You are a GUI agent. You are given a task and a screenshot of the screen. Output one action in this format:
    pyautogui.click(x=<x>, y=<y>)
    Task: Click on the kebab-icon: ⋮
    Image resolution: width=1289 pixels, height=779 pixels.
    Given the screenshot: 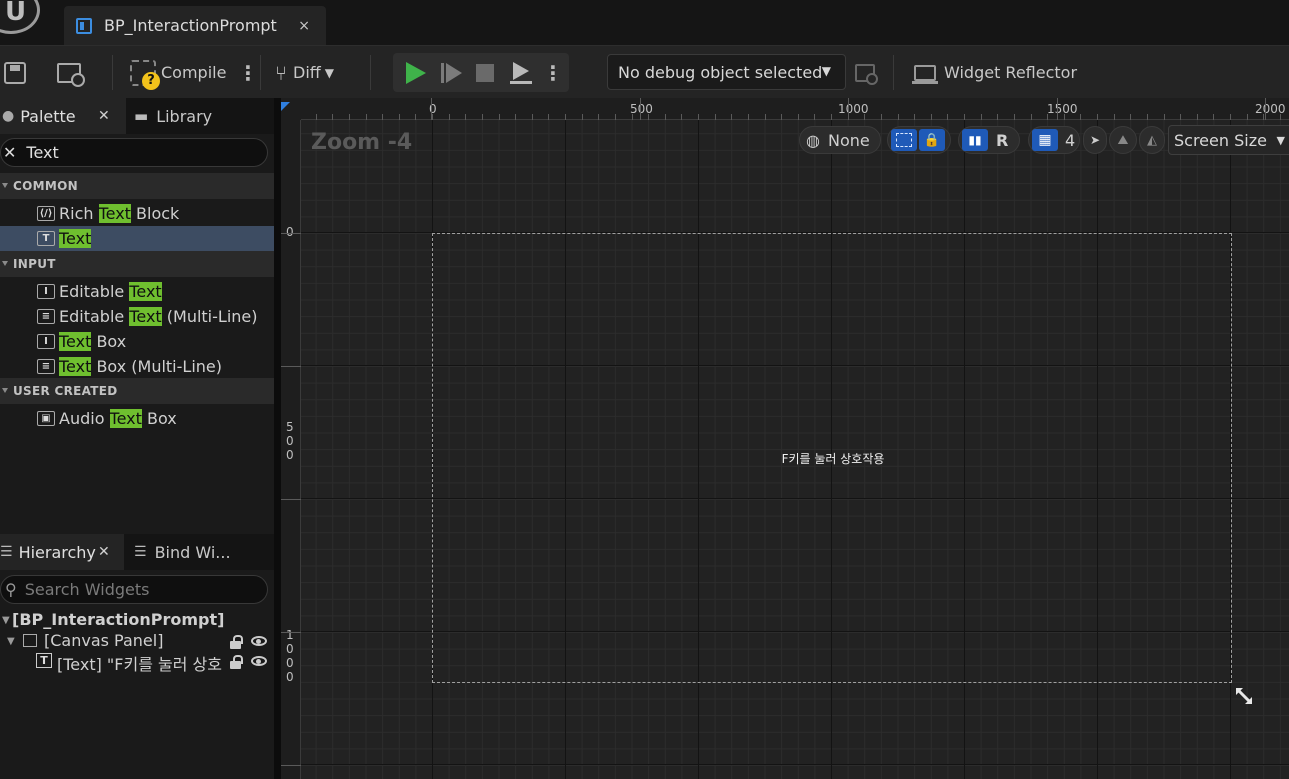 What is the action you would take?
    pyautogui.click(x=553, y=72)
    